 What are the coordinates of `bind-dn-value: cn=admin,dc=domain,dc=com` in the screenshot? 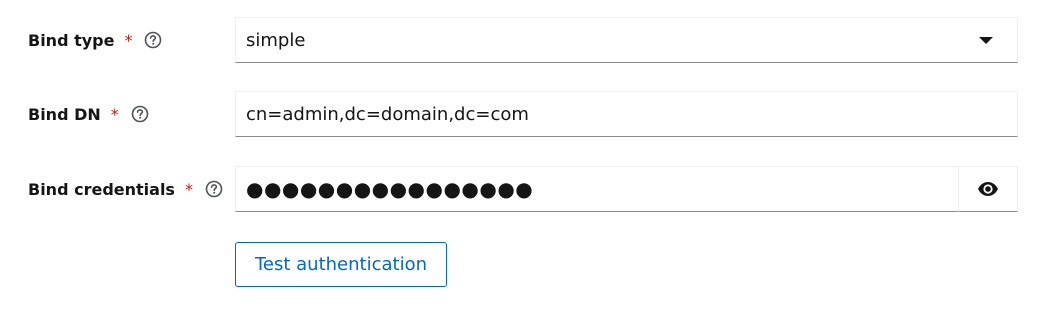 It's located at (387, 114).